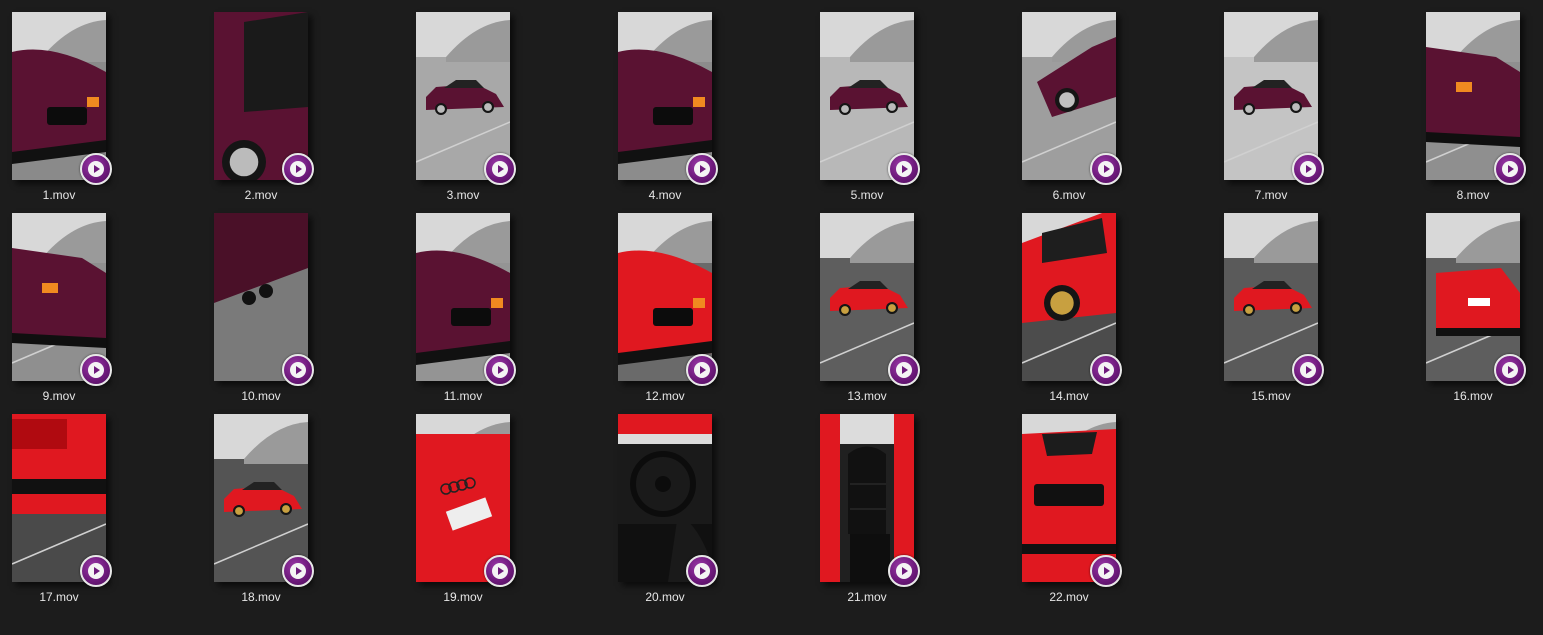  Describe the element at coordinates (665, 597) in the screenshot. I see `file-name: 20.mov` at that location.